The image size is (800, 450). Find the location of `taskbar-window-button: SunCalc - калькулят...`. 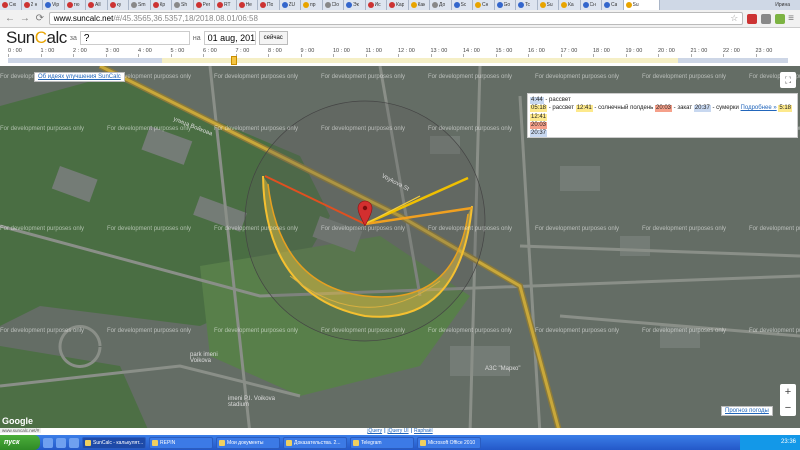

taskbar-window-button: SunCalc - калькулят... is located at coordinates (114, 442).